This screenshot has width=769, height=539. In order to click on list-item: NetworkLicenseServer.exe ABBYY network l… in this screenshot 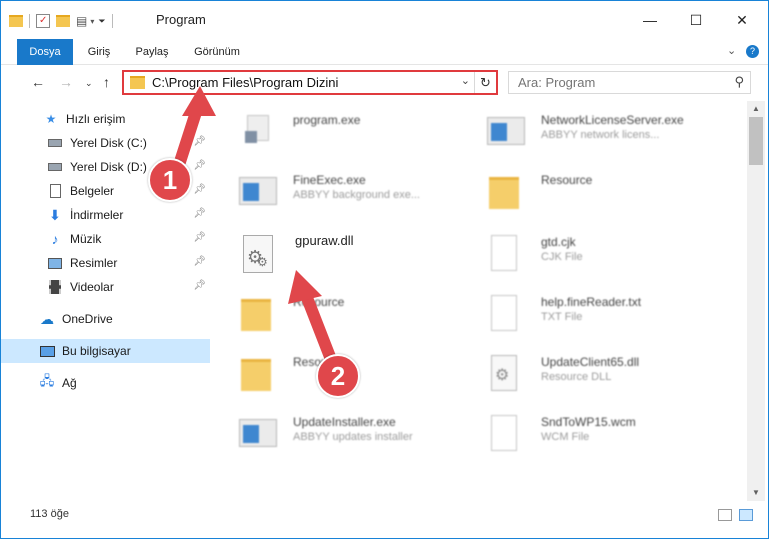, I will do `click(605, 129)`.